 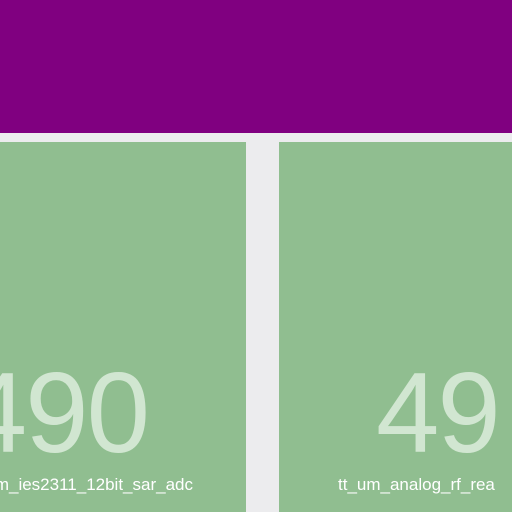 What do you see at coordinates (96, 484) in the screenshot?
I see `project-name: tt_um_ies2311_12bit_sar_adc` at bounding box center [96, 484].